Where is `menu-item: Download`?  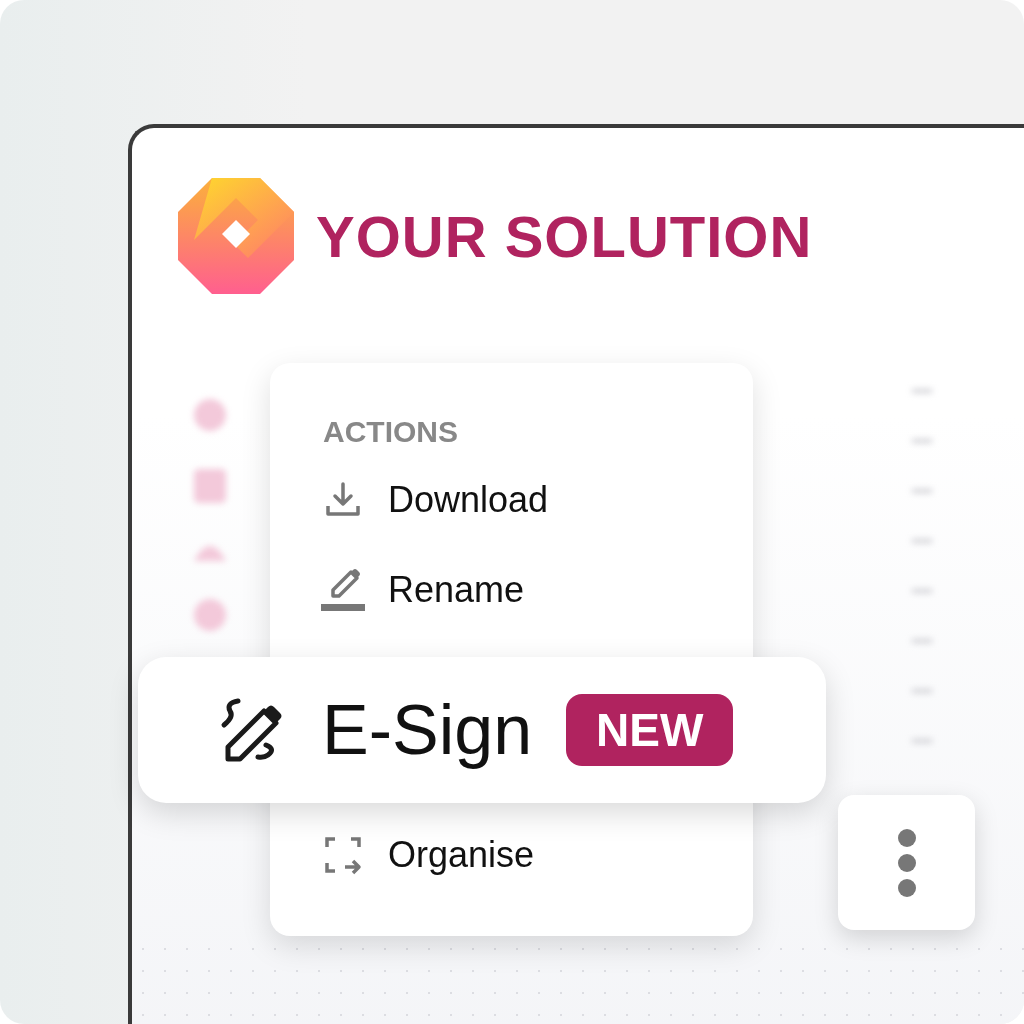
menu-item: Download is located at coordinates (535, 500).